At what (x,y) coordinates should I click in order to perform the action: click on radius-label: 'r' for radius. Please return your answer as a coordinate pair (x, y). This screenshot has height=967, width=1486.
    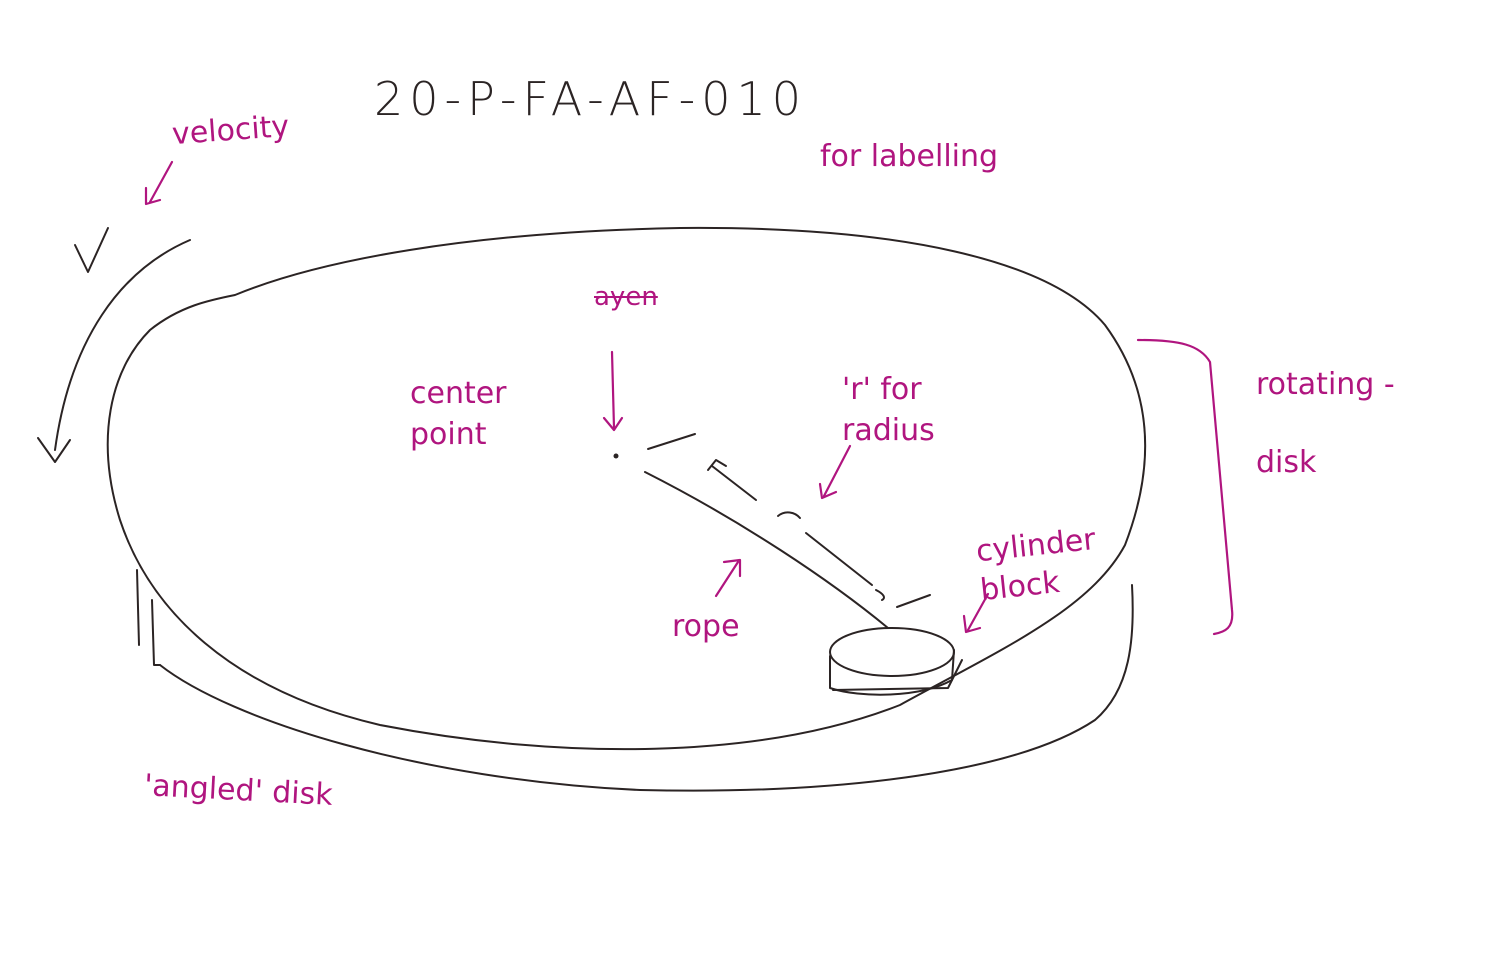
    Looking at the image, I should click on (888, 410).